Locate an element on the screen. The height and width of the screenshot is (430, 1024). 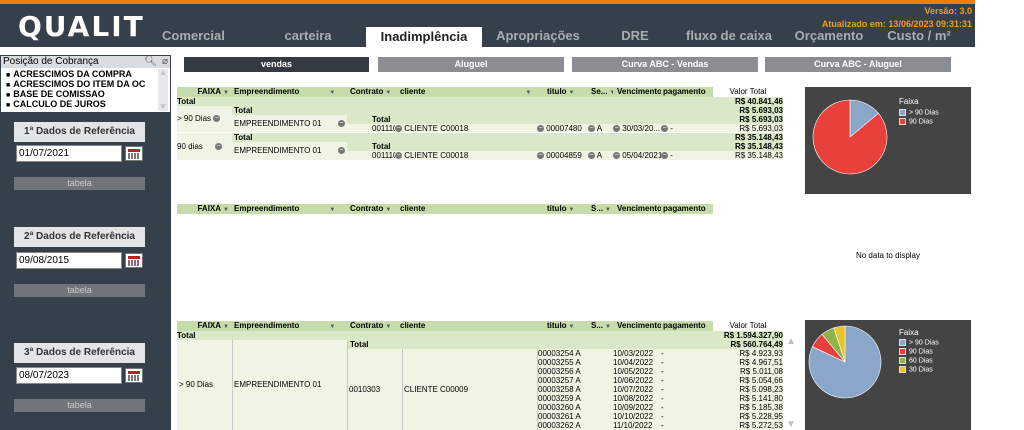
legend-item: 60 Dias is located at coordinates (916, 360).